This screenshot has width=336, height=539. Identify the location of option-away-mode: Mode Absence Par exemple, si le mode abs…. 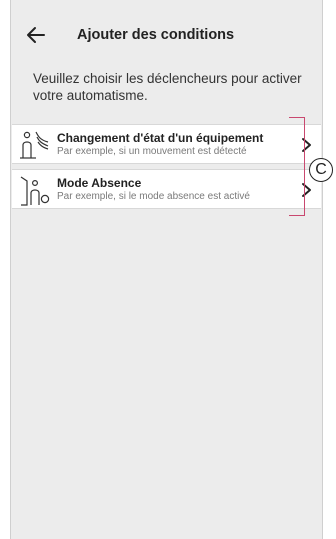
(166, 189).